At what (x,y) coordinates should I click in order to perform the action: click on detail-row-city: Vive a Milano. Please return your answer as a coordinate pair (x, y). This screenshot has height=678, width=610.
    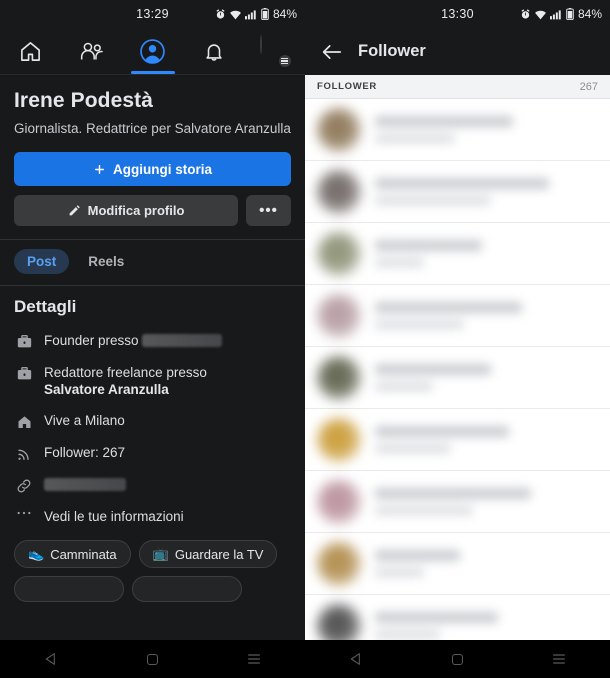
    Looking at the image, I should click on (152, 421).